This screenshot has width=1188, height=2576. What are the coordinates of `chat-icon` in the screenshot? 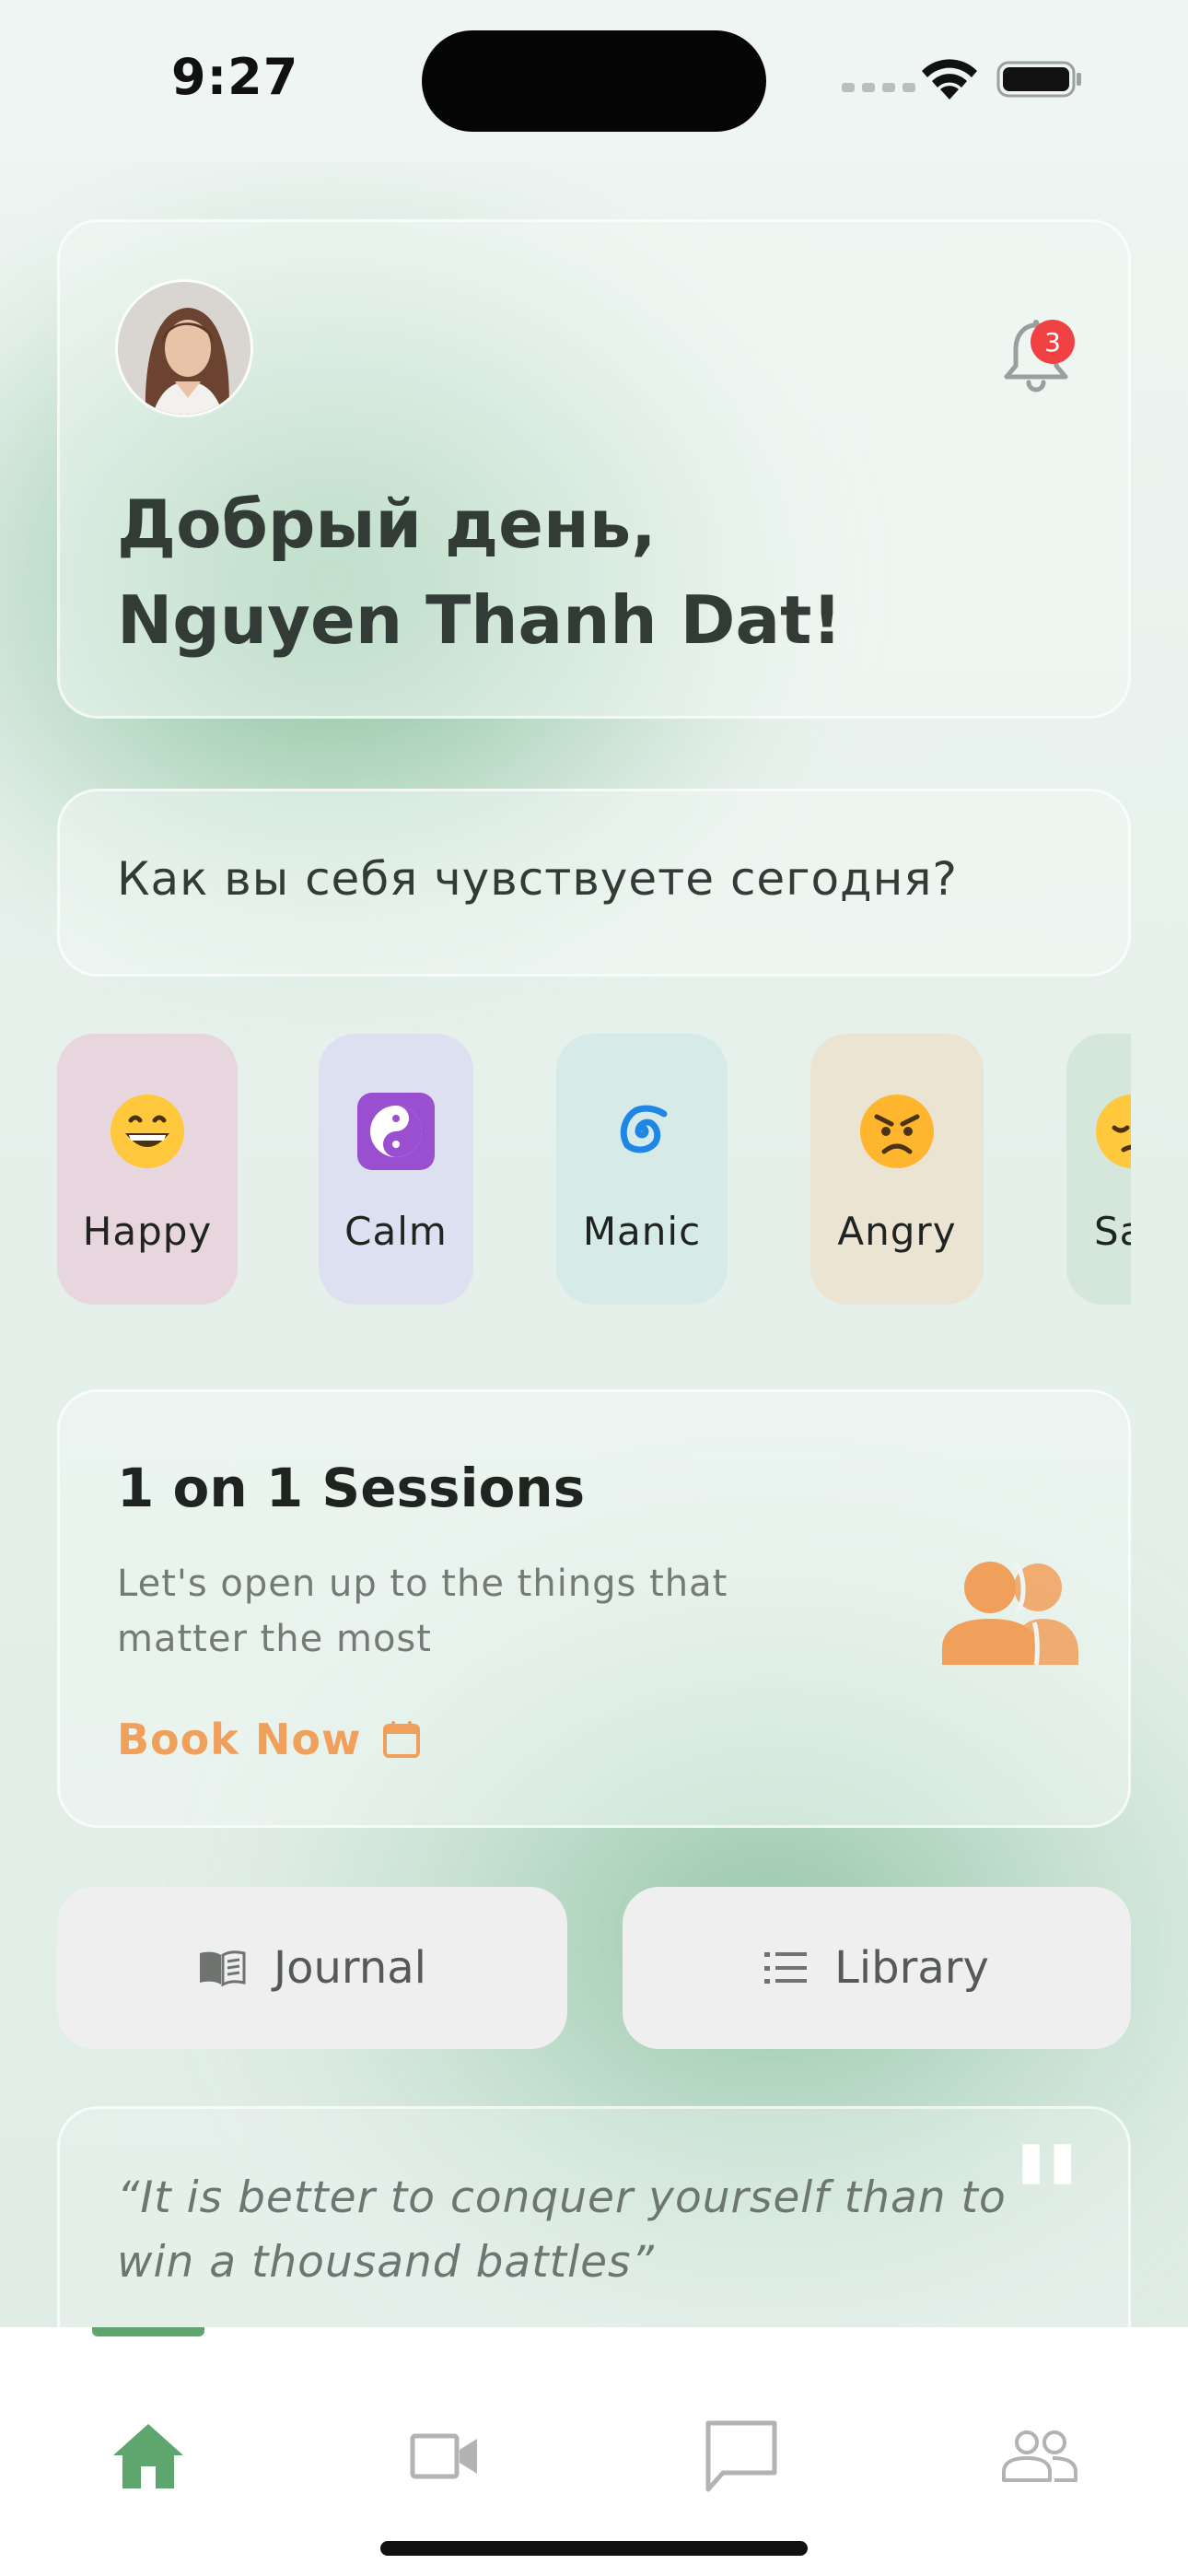 It's located at (741, 2456).